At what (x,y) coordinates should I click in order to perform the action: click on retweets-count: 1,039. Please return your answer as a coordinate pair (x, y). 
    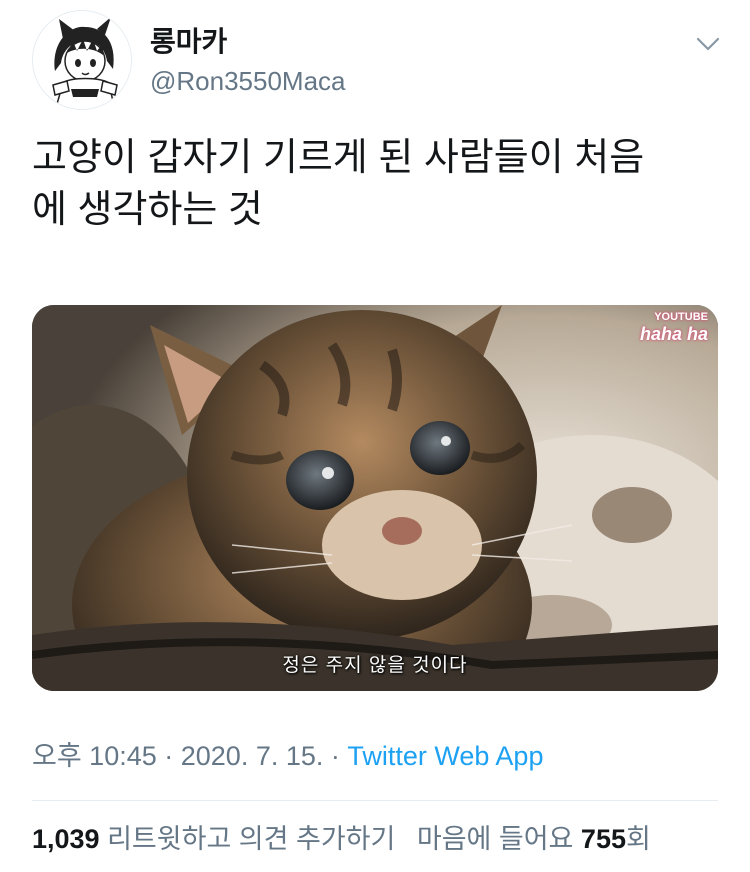
    Looking at the image, I should click on (66, 839).